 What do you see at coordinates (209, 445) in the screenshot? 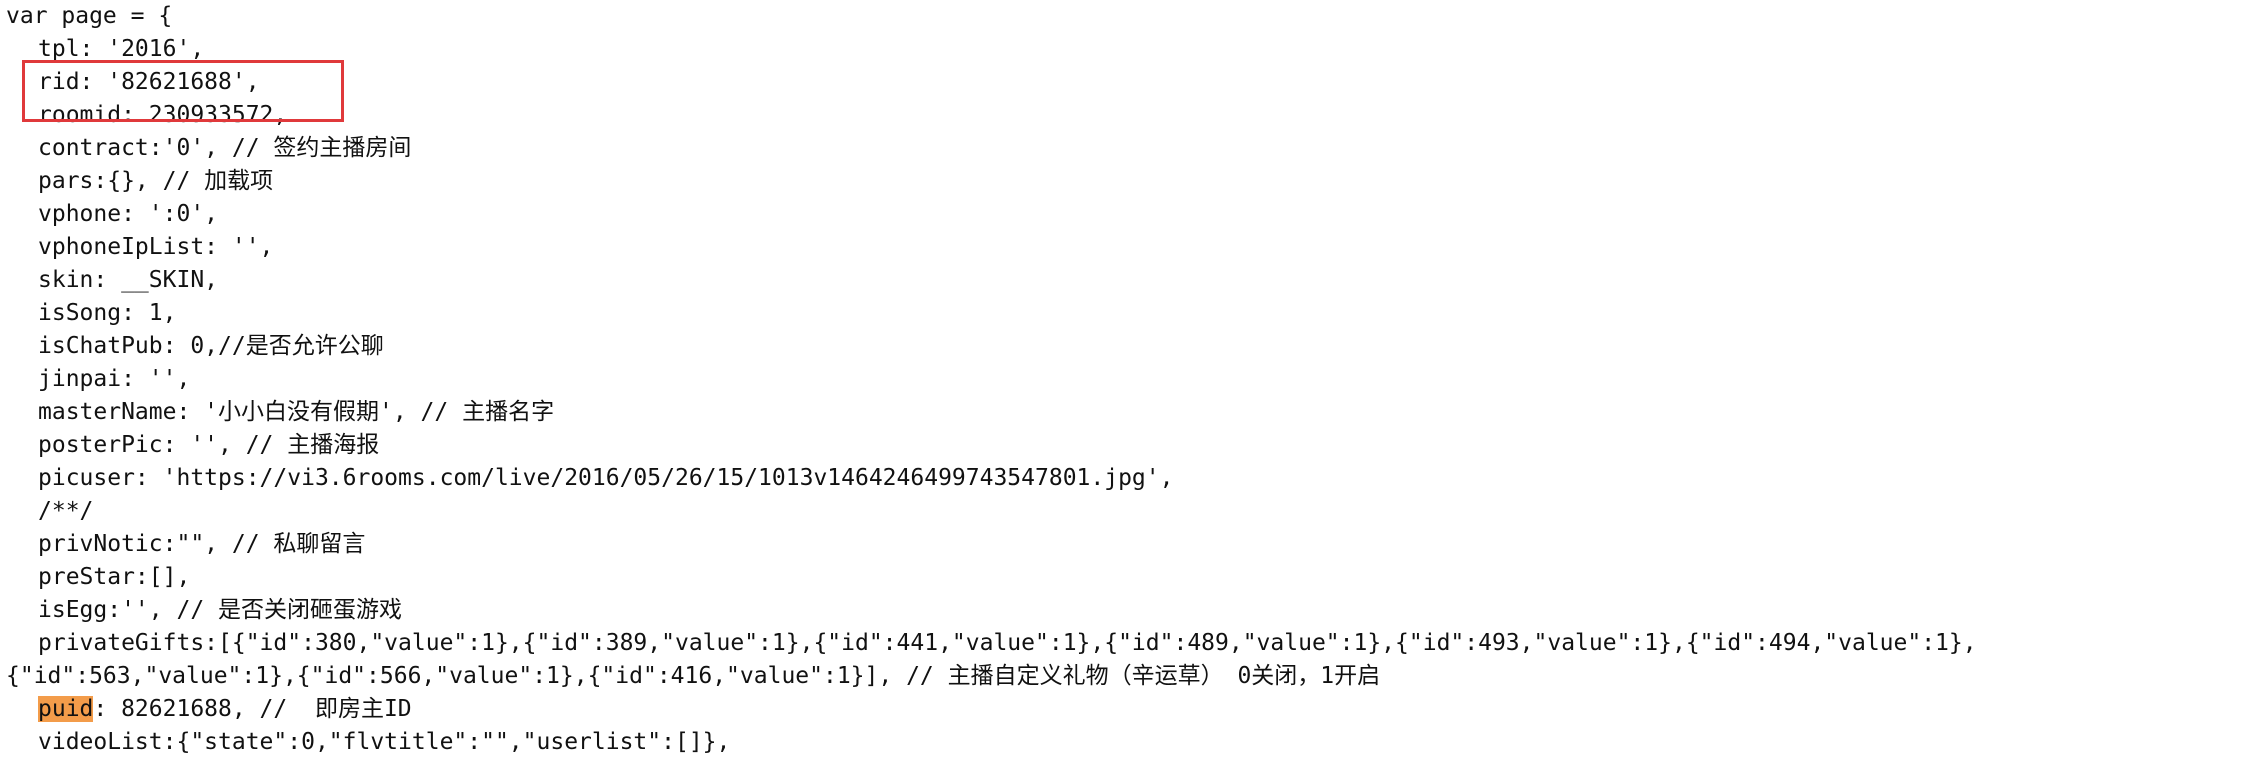
I see `code-line: posterPic: '', // 主播海报` at bounding box center [209, 445].